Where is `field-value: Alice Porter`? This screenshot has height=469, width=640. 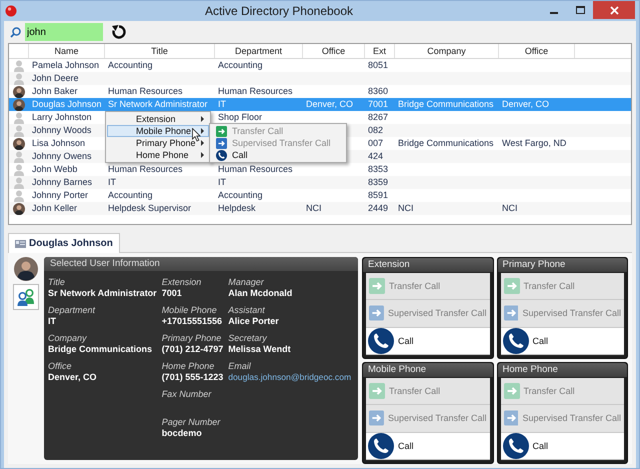 field-value: Alice Porter is located at coordinates (253, 321).